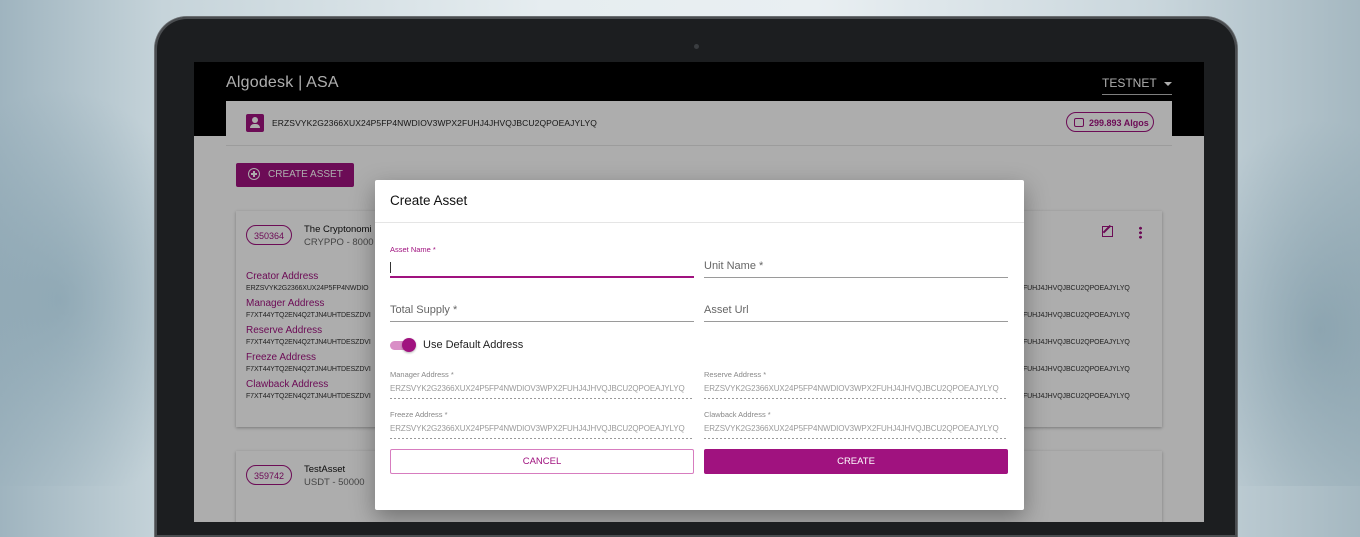  I want to click on toggle-thumb, so click(409, 345).